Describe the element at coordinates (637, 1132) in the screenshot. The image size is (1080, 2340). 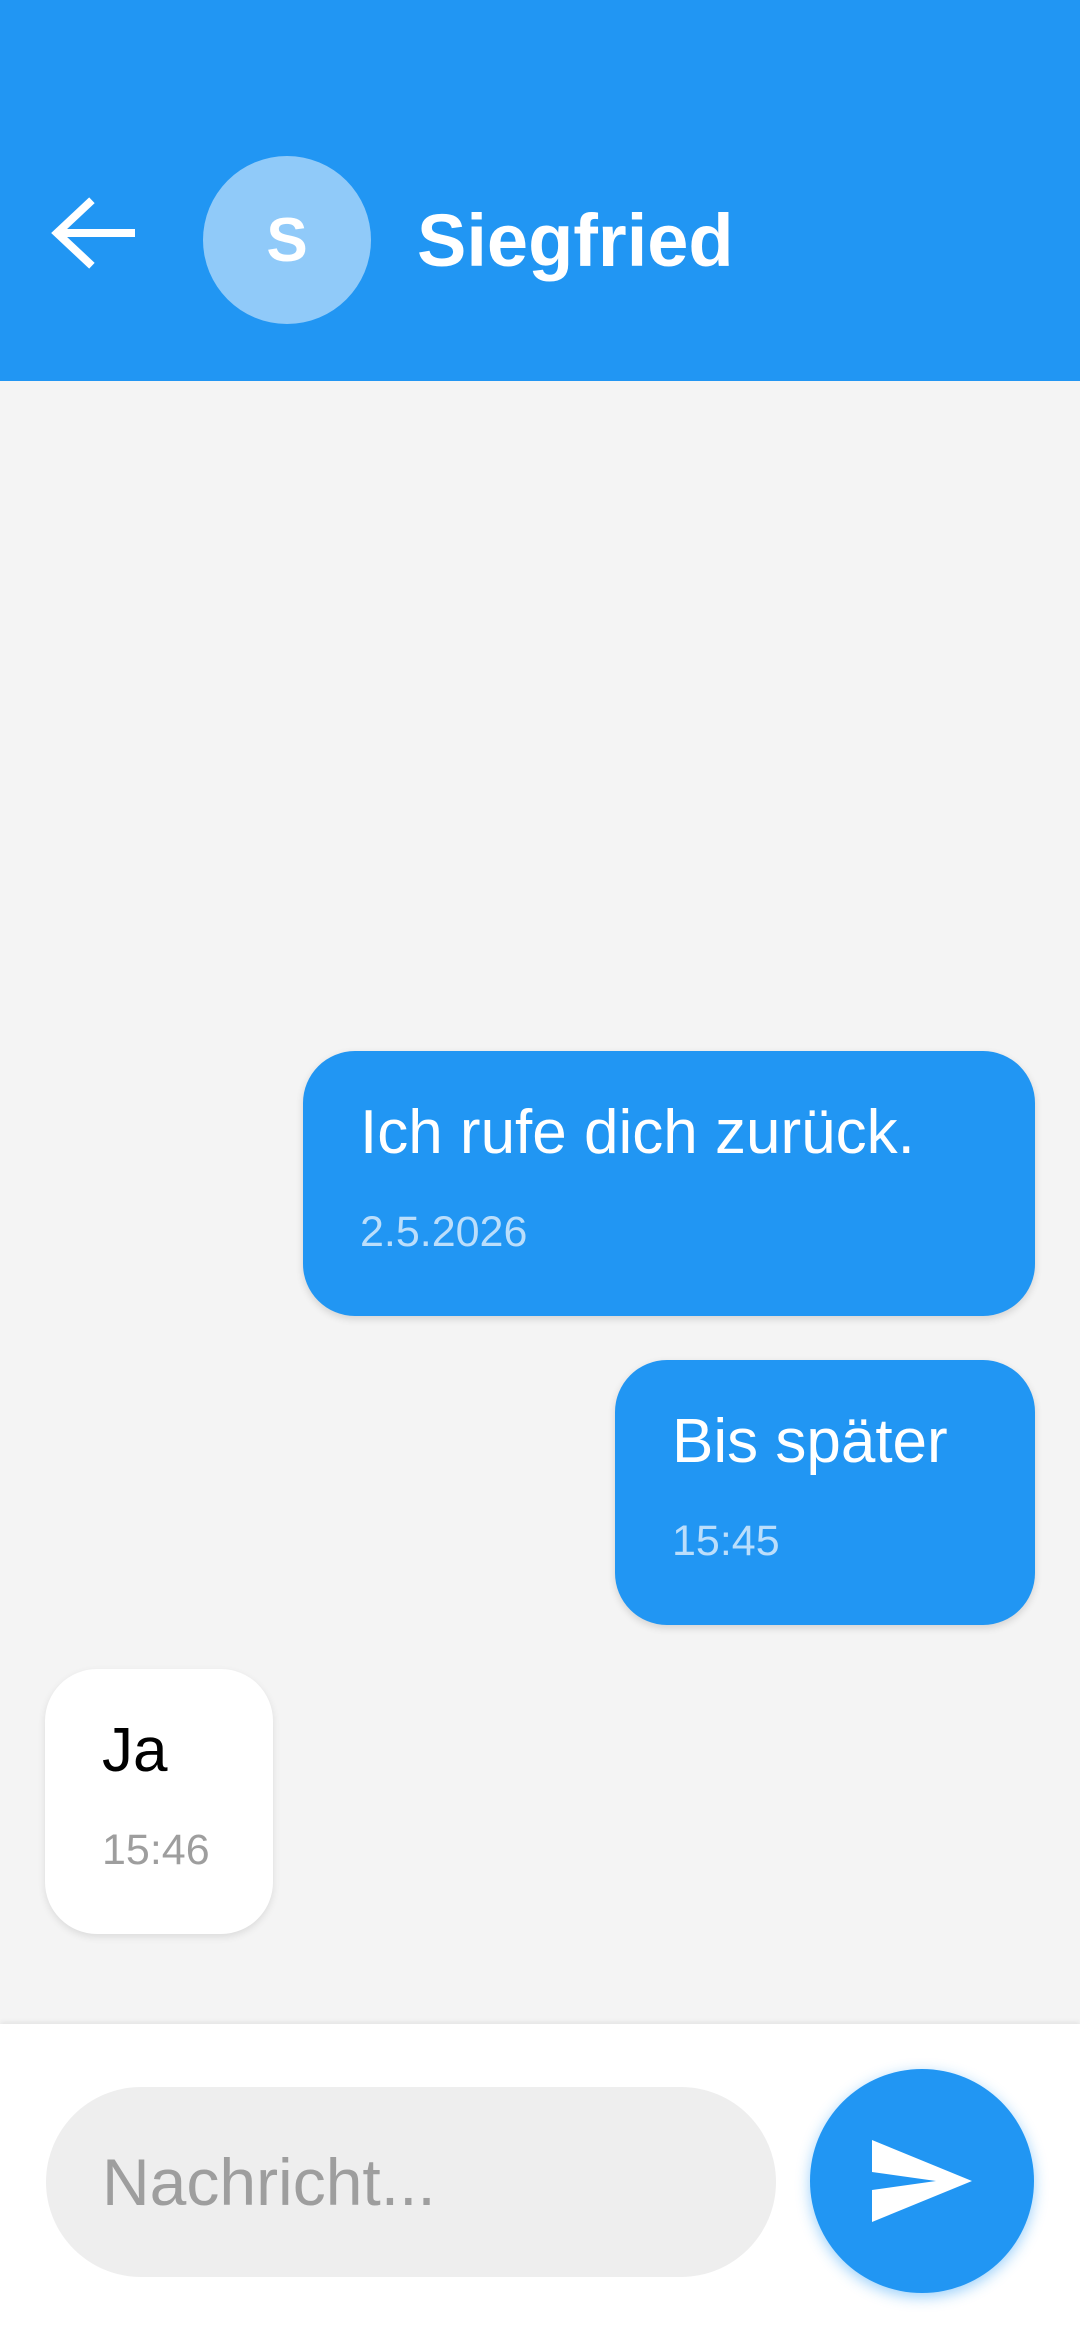
I see `message-text: Ich rufe dich zurück.` at that location.